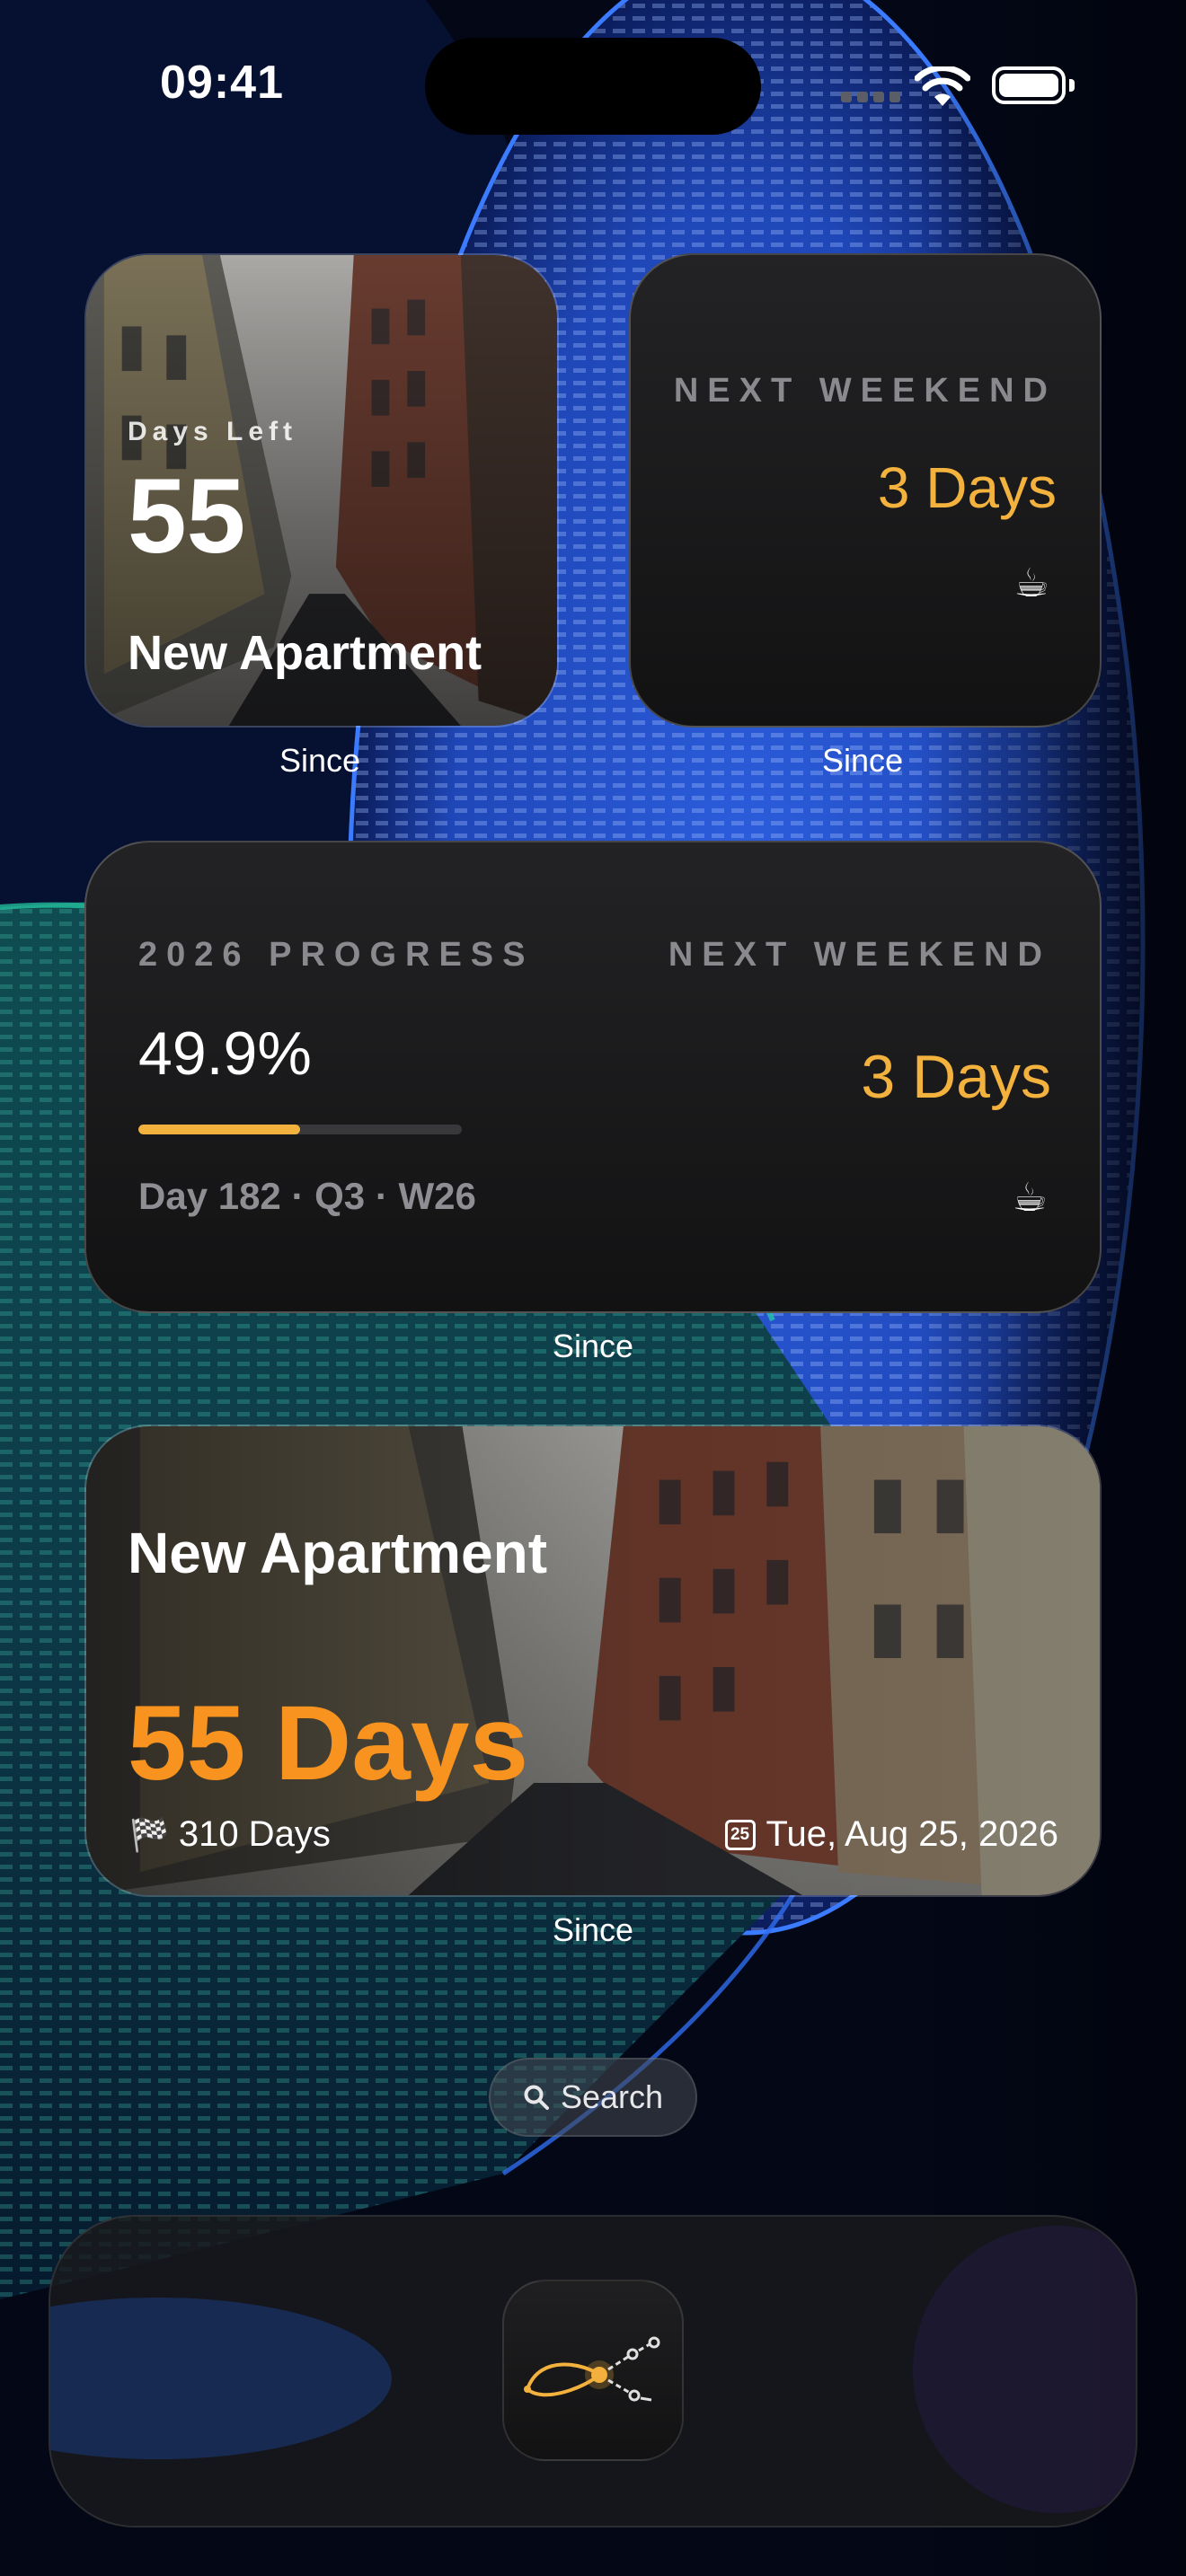 This screenshot has width=1186, height=2576. I want to click on infinity-timeline-icon, so click(592, 2369).